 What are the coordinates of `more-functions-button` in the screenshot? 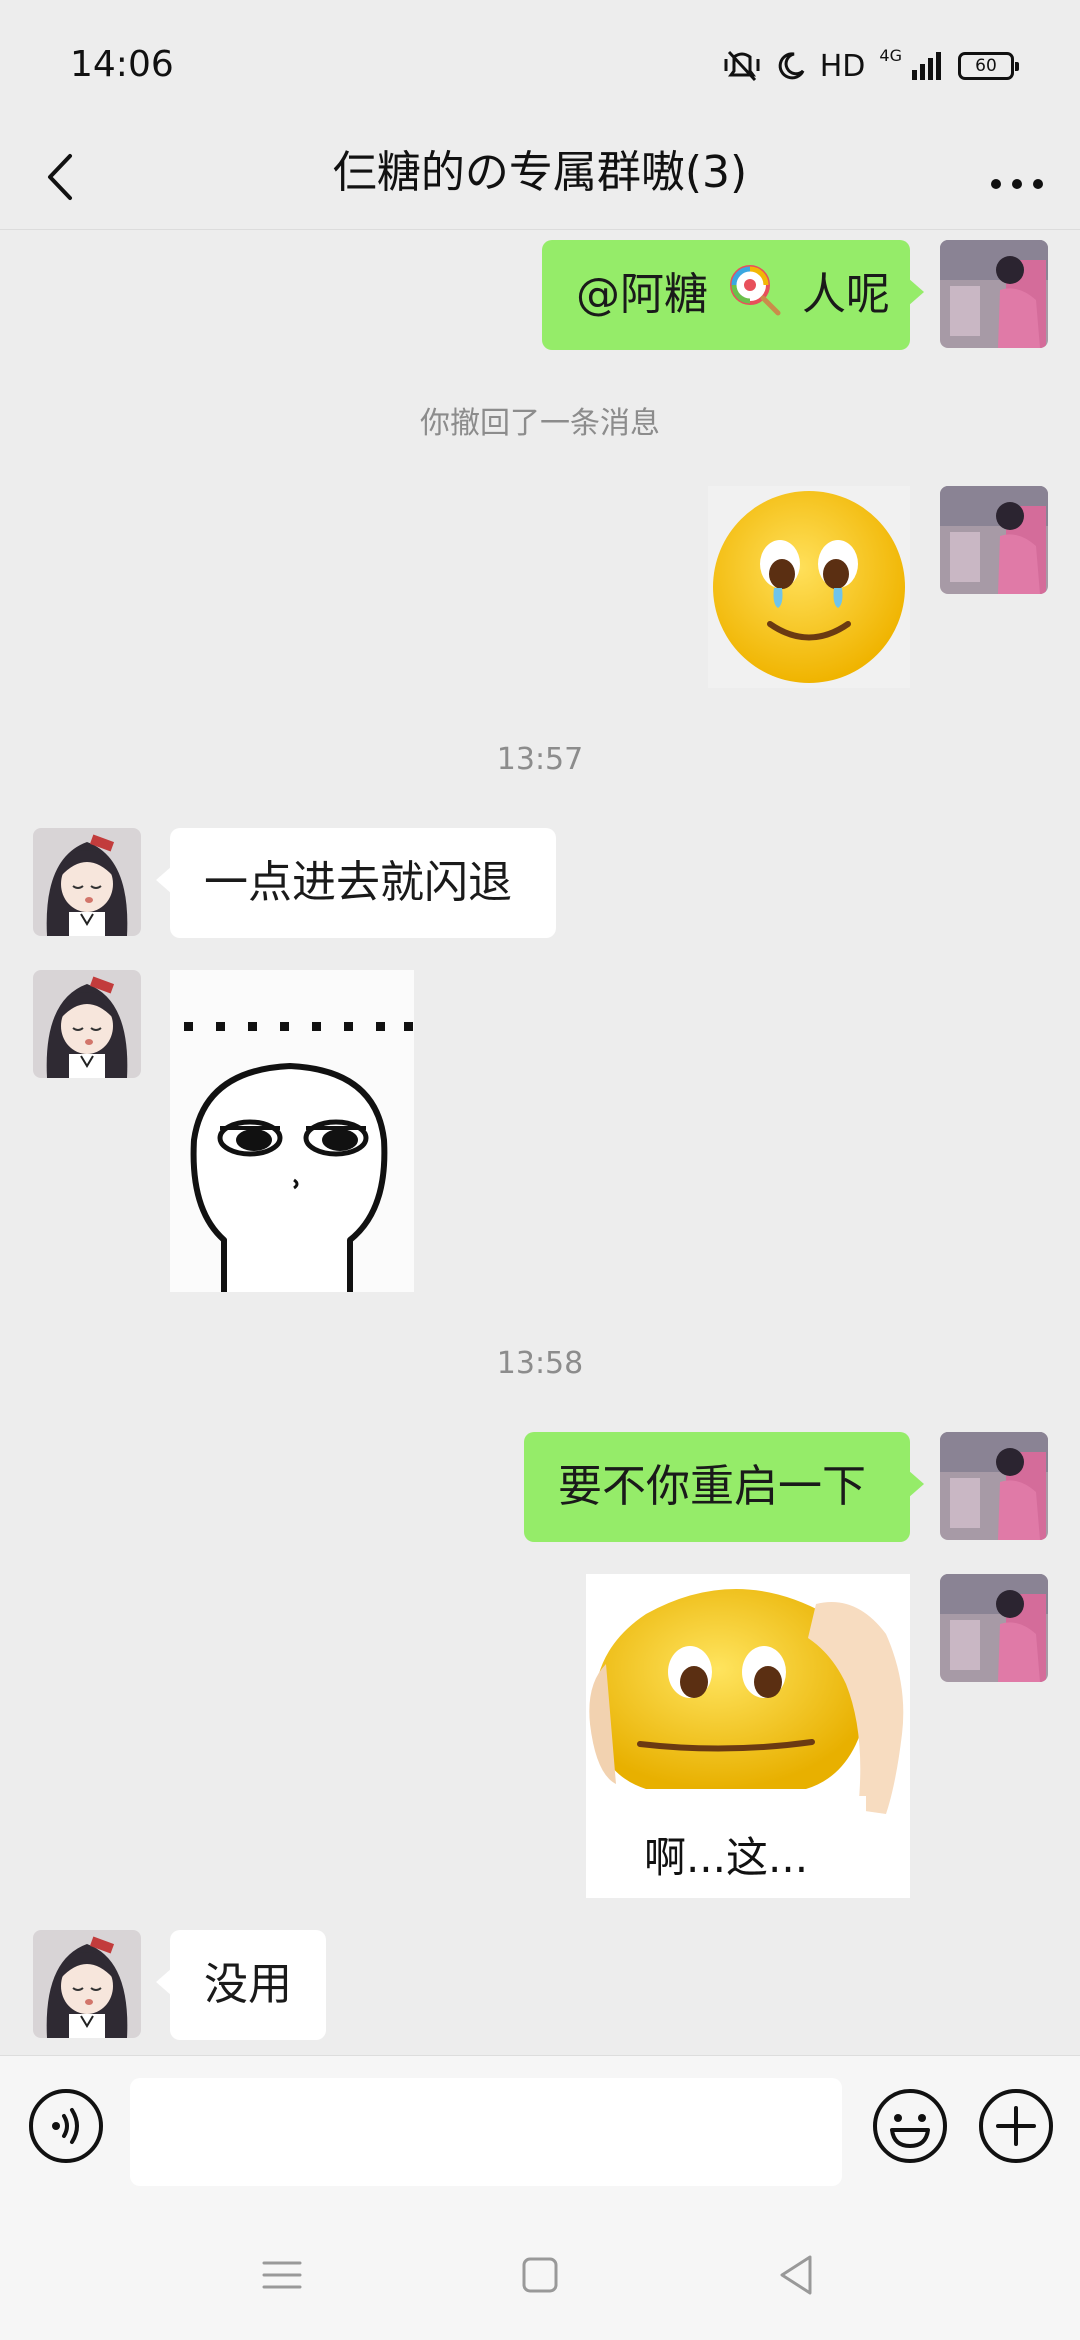 It's located at (1016, 2126).